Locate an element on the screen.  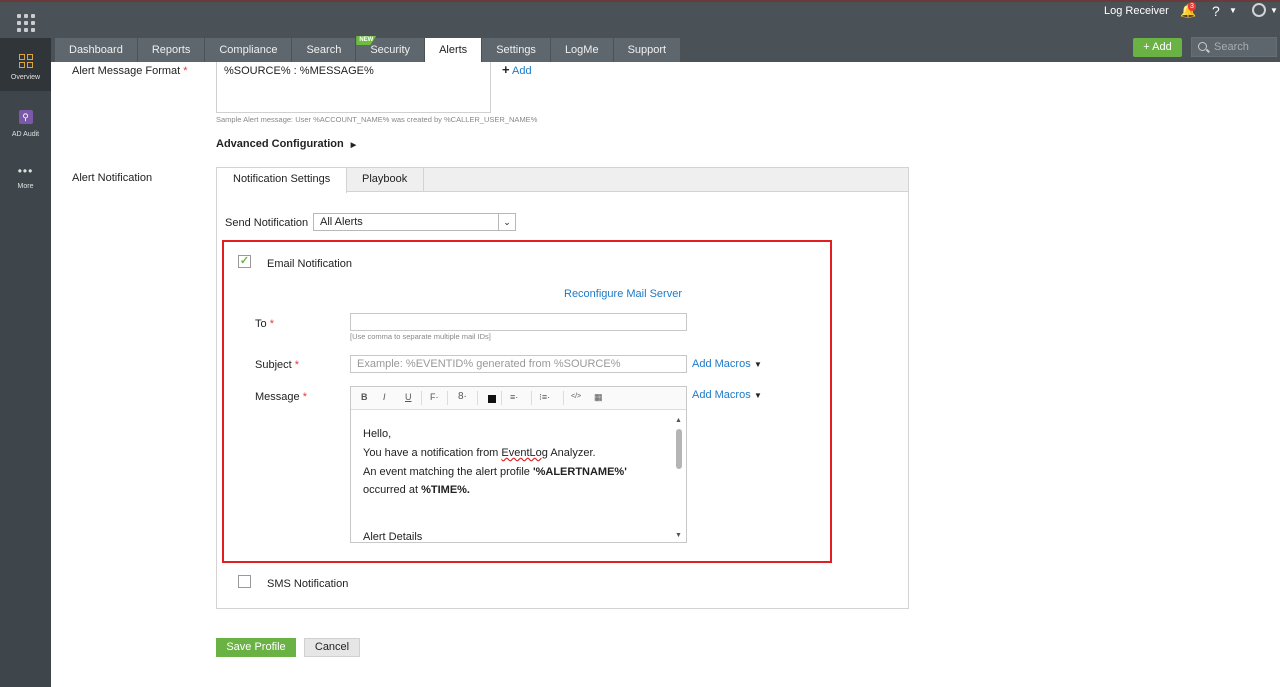
alert-message-format-field: %SOURCE% : %MESSAGE% is located at coordinates (353, 87).